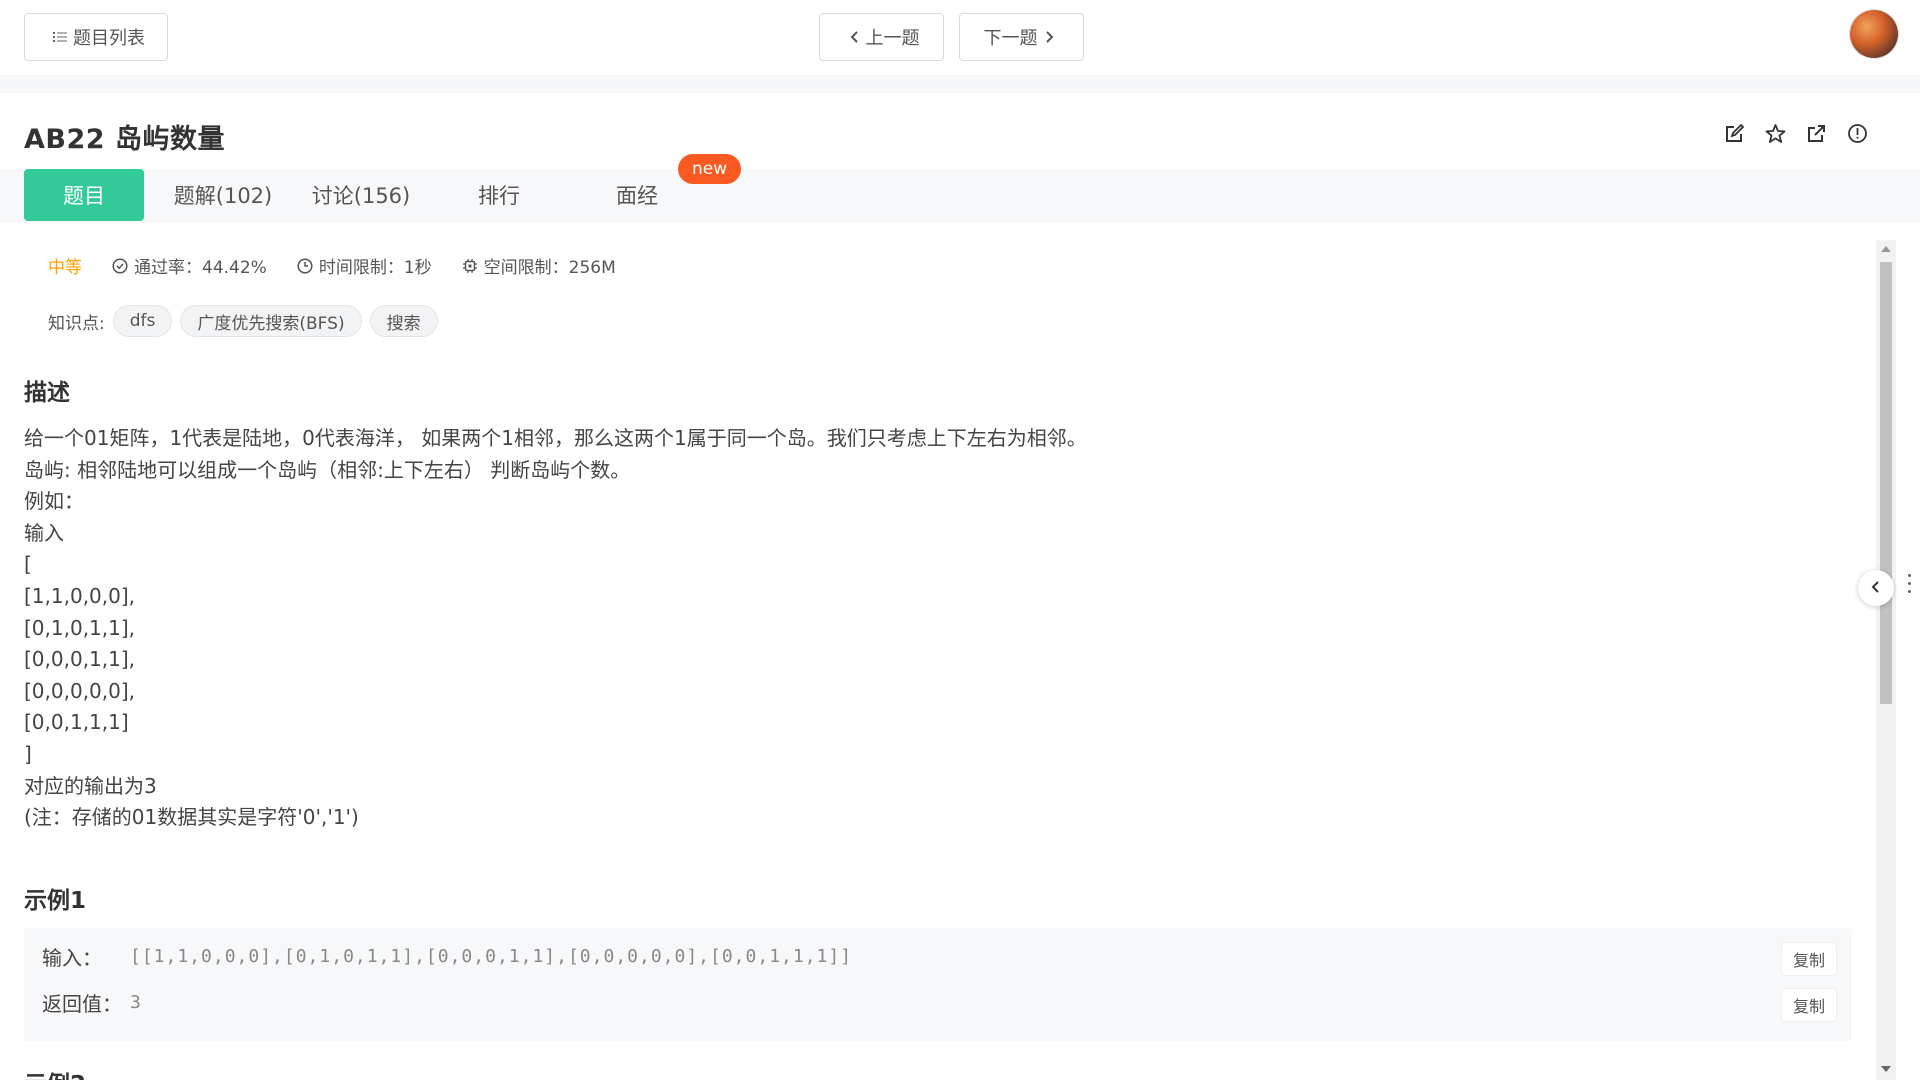  Describe the element at coordinates (1049, 37) in the screenshot. I see `chevron-right-icon` at that location.